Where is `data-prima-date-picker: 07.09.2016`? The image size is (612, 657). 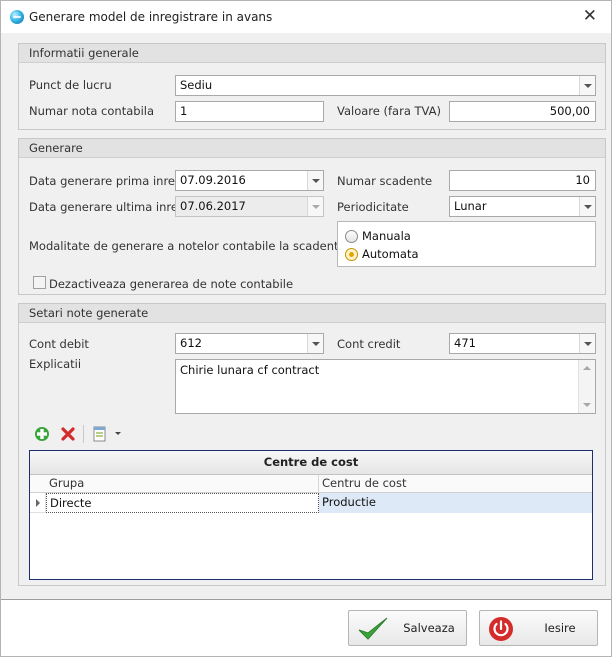 data-prima-date-picker: 07.09.2016 is located at coordinates (249, 180).